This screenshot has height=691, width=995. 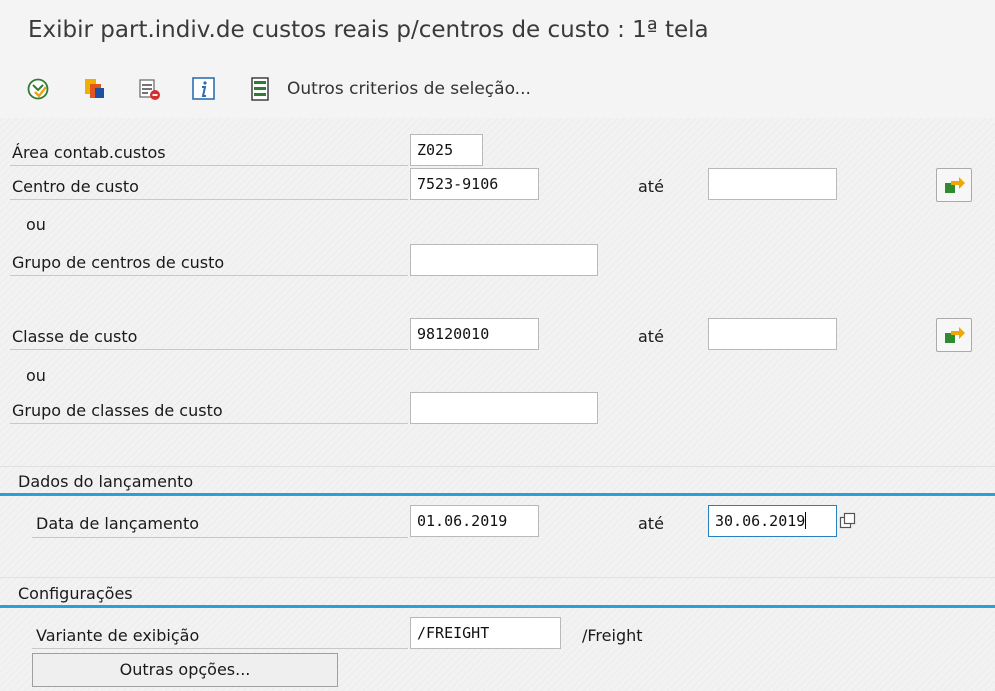 What do you see at coordinates (39, 89) in the screenshot?
I see `execute-icon` at bounding box center [39, 89].